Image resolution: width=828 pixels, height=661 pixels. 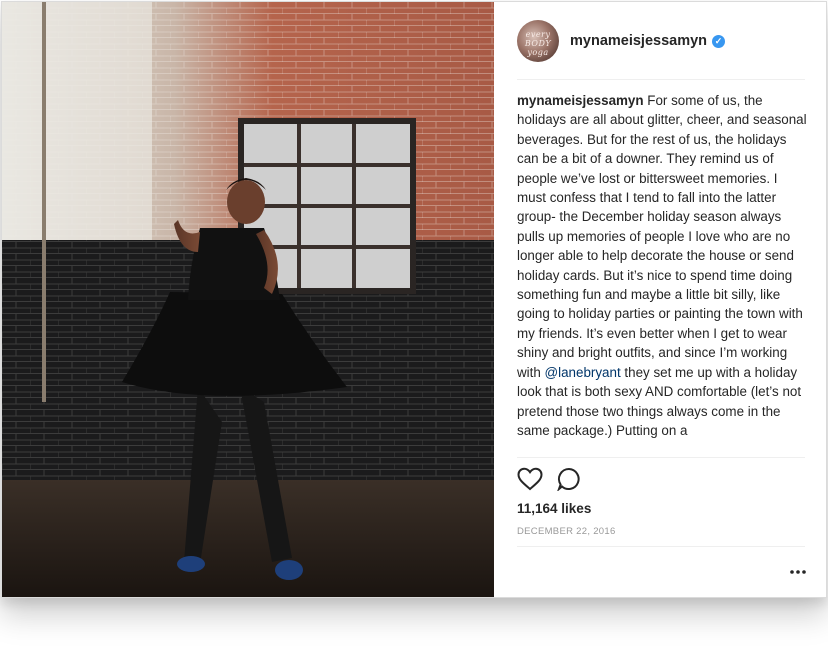 What do you see at coordinates (638, 41) in the screenshot?
I see `username-link: mynameisjessamyn` at bounding box center [638, 41].